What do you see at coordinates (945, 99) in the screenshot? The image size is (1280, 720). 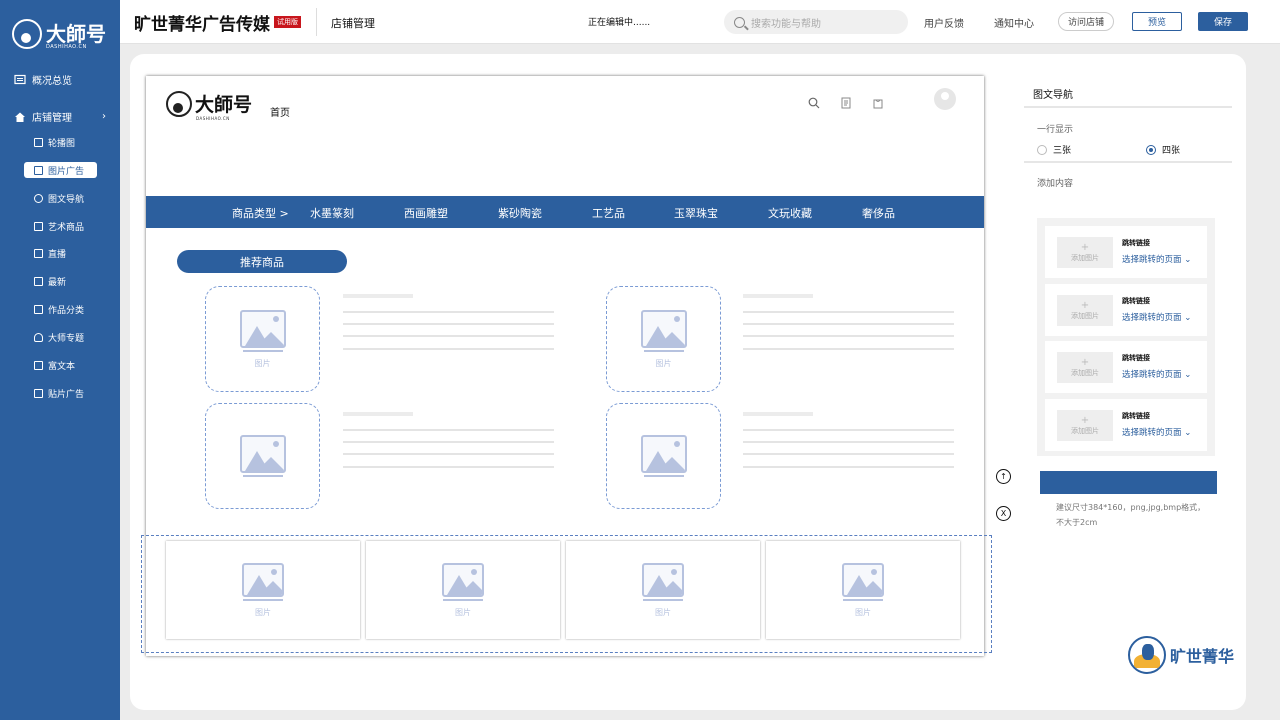 I see `avatar` at bounding box center [945, 99].